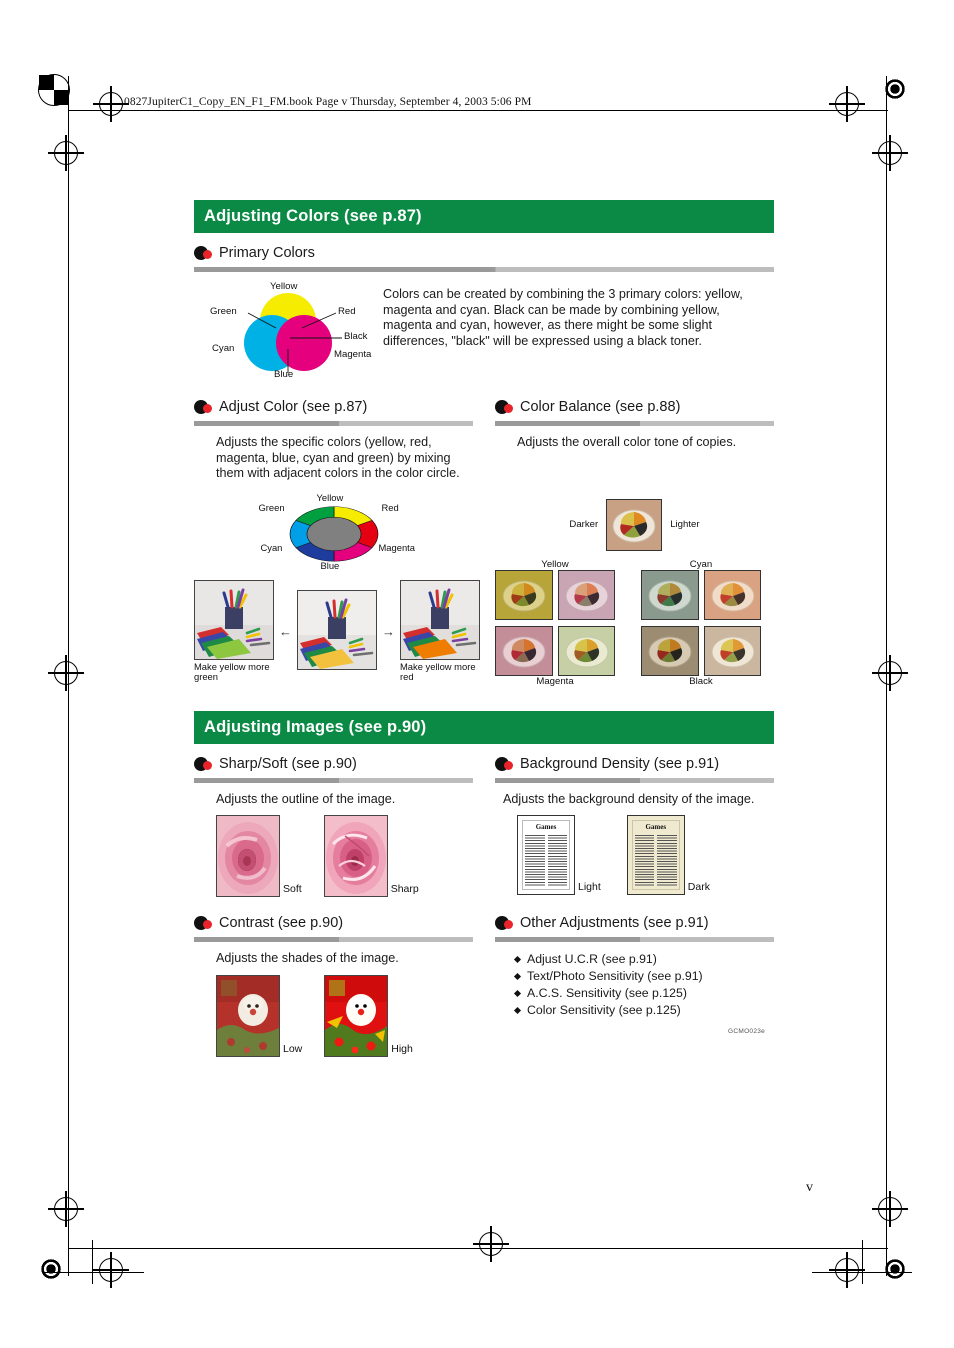 This screenshot has width=954, height=1348. What do you see at coordinates (478, 110) in the screenshot?
I see `crop-line-top` at bounding box center [478, 110].